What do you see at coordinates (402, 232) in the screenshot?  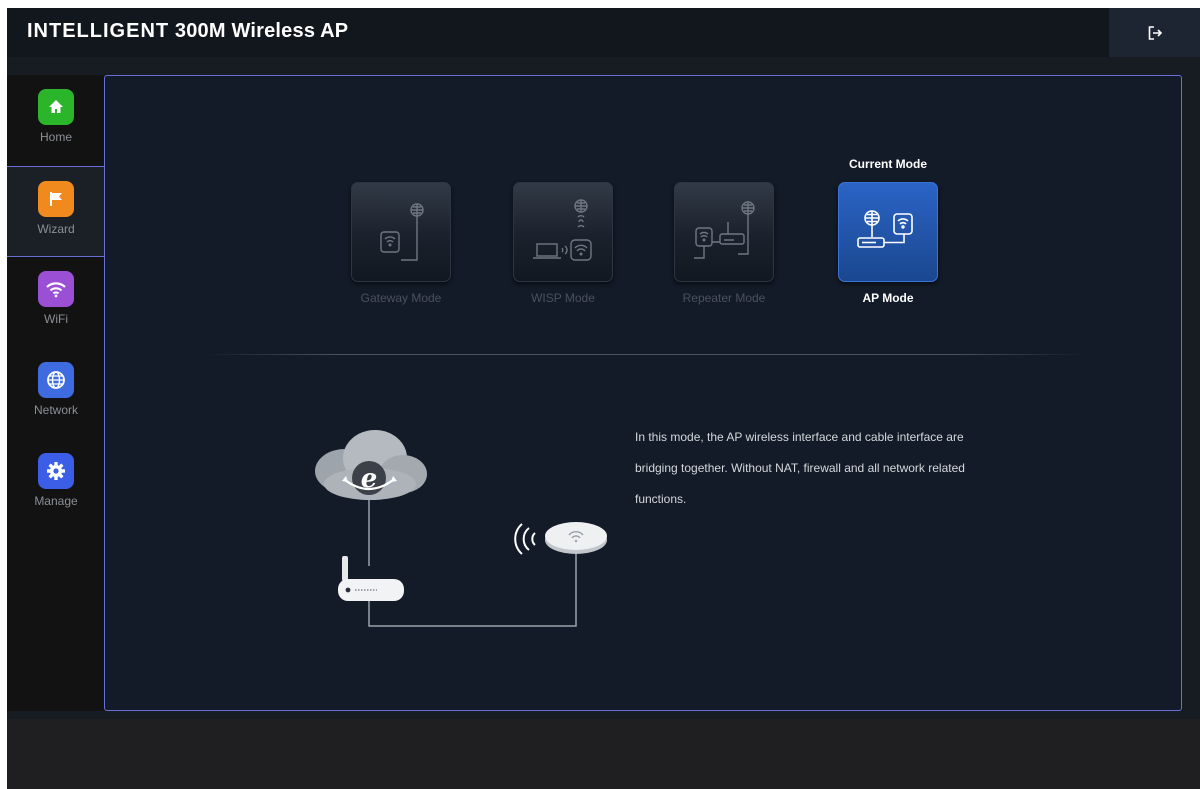 I see `gateway-mode-icon` at bounding box center [402, 232].